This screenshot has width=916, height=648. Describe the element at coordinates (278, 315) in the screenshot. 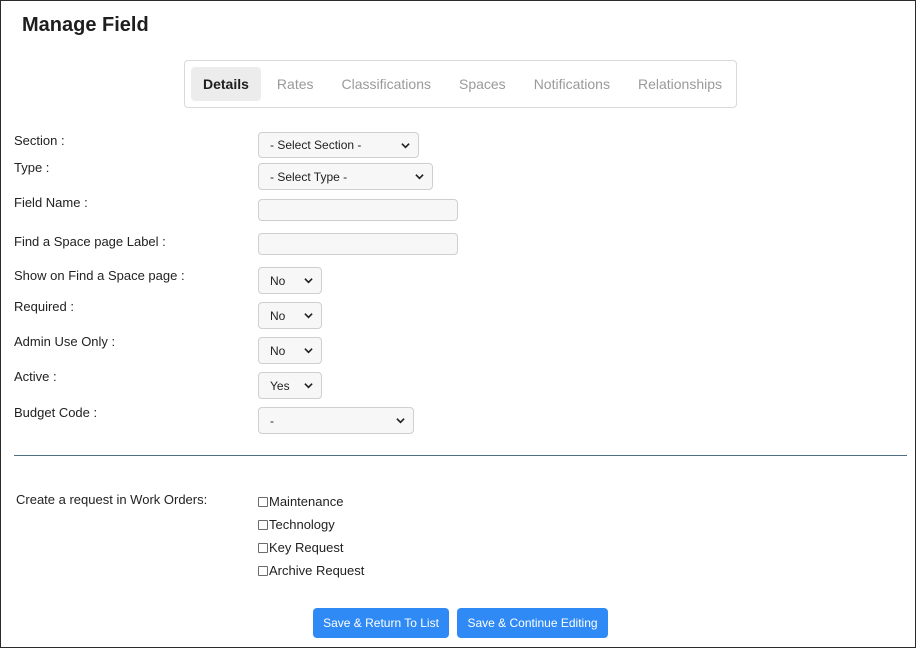

I see `required-value: No` at that location.